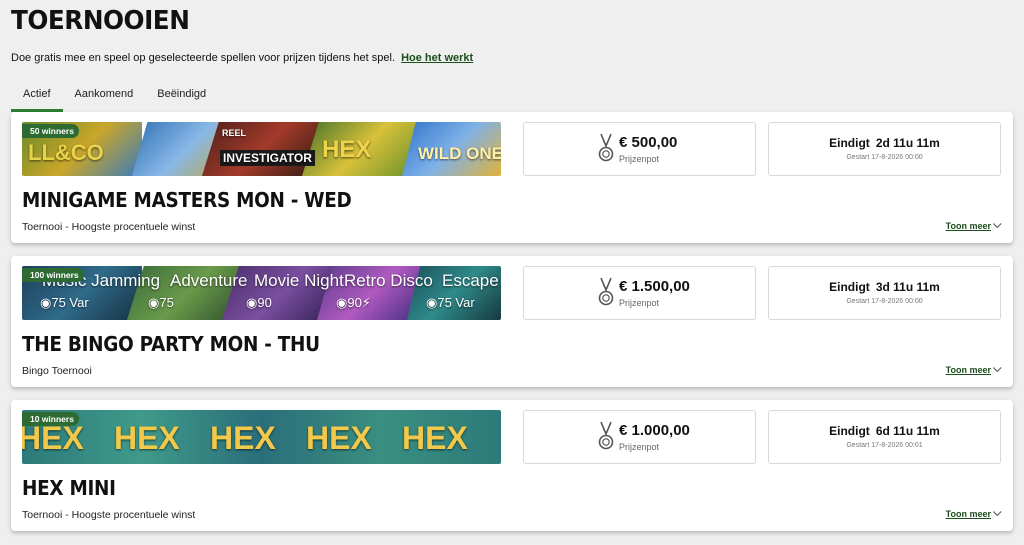  I want to click on end-line: Eindigt 2d 11u 11m, so click(884, 143).